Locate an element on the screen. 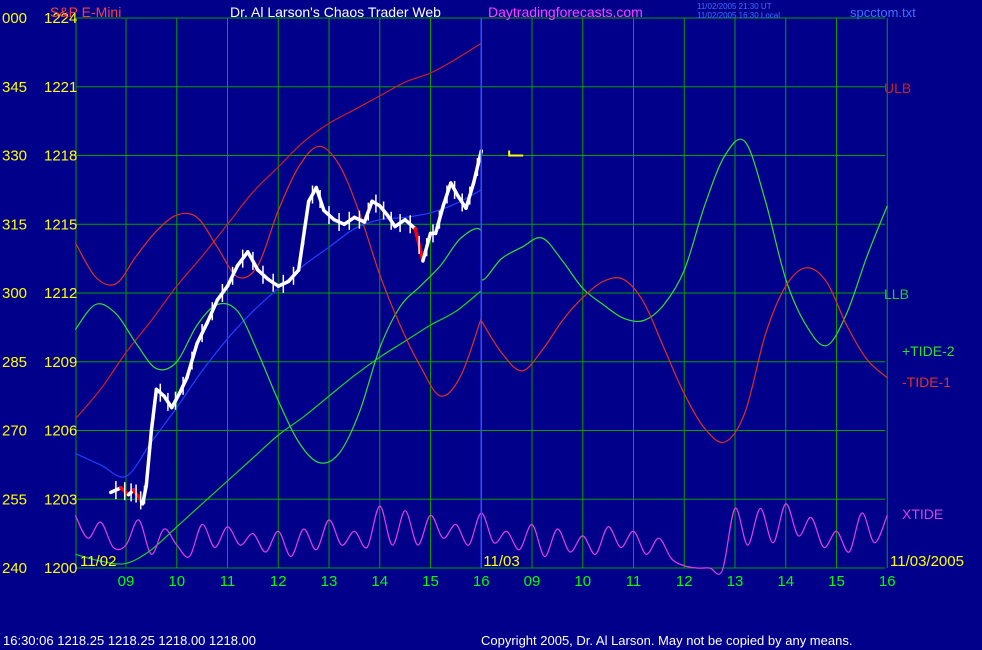  y-angle-label-5: 285 is located at coordinates (14, 362).